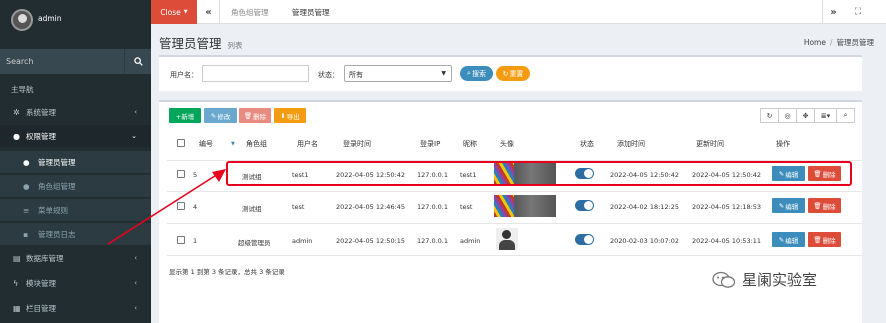 Image resolution: width=886 pixels, height=323 pixels. I want to click on col-updated: 更新时间, so click(710, 144).